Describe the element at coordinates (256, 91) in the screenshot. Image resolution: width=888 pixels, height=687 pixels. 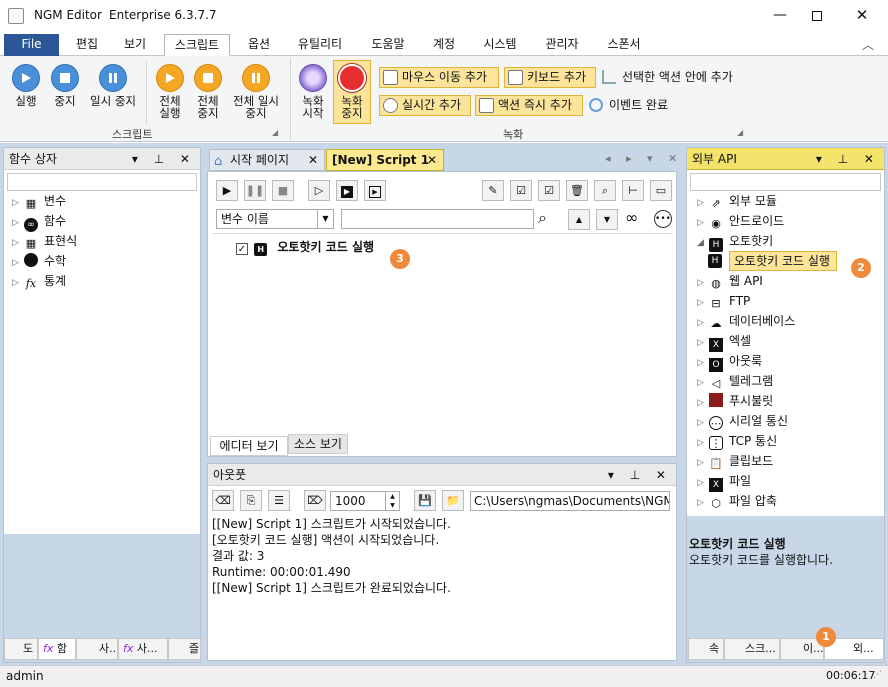
I see `pause-all-button: 전체 일시 중지` at that location.